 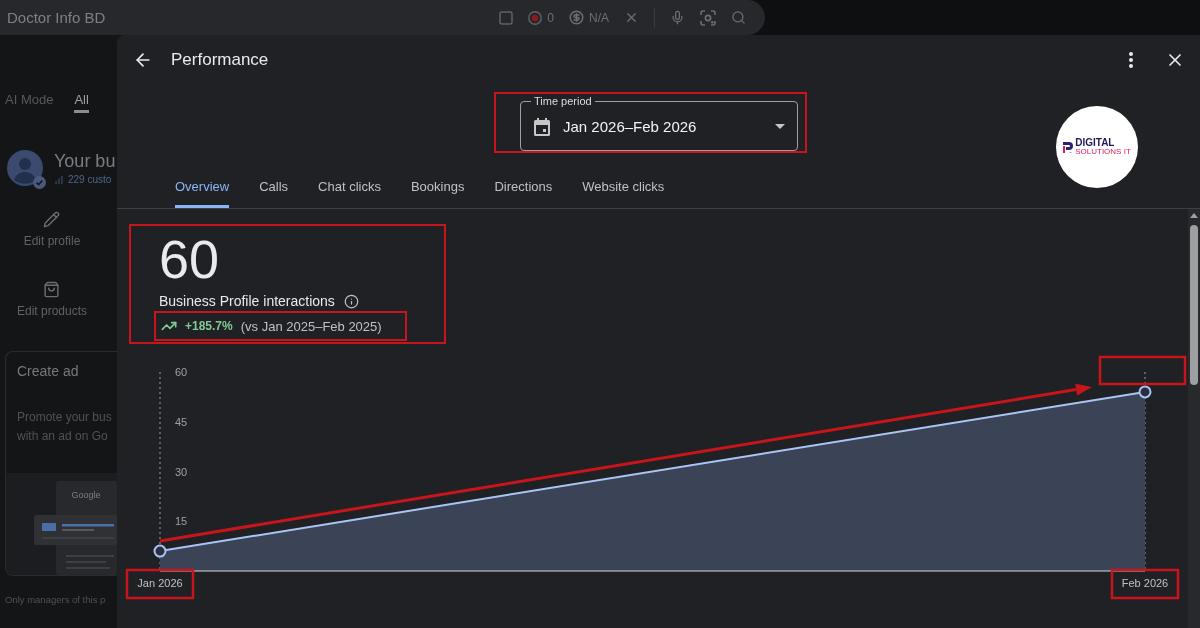 What do you see at coordinates (563, 101) in the screenshot?
I see `field-label: Time period` at bounding box center [563, 101].